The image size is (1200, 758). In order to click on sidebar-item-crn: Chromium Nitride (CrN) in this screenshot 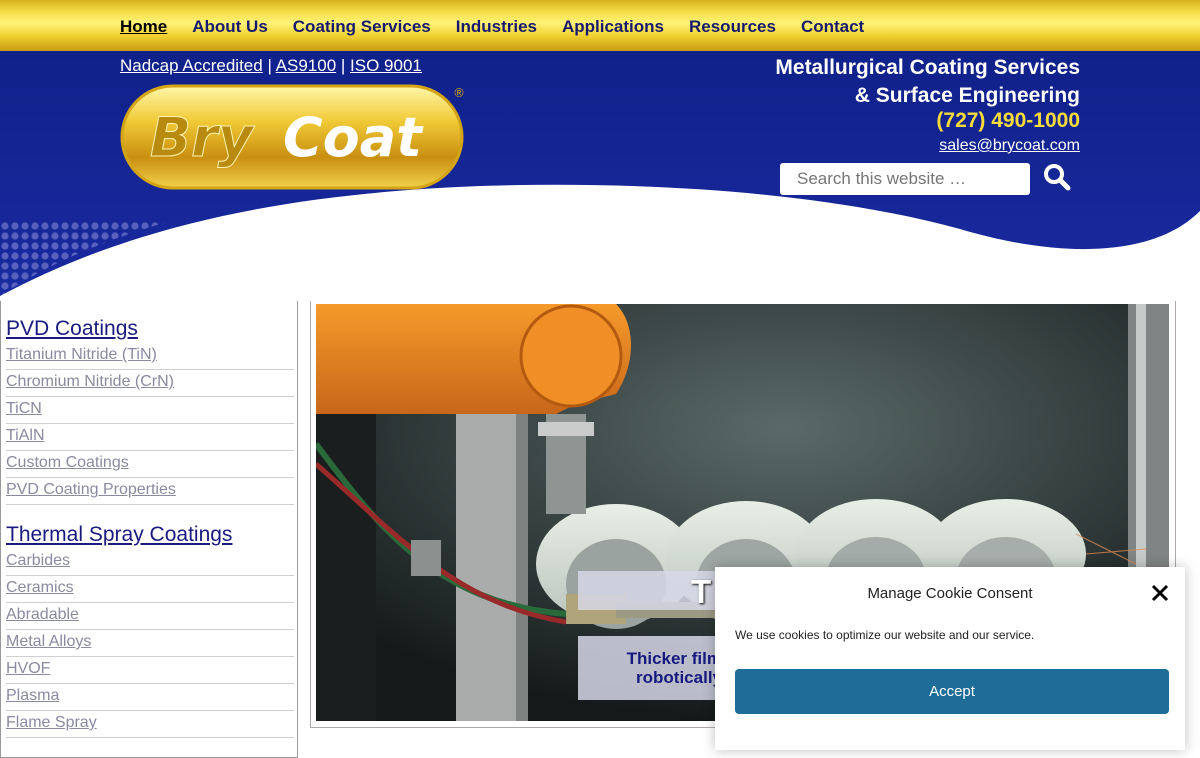, I will do `click(150, 383)`.